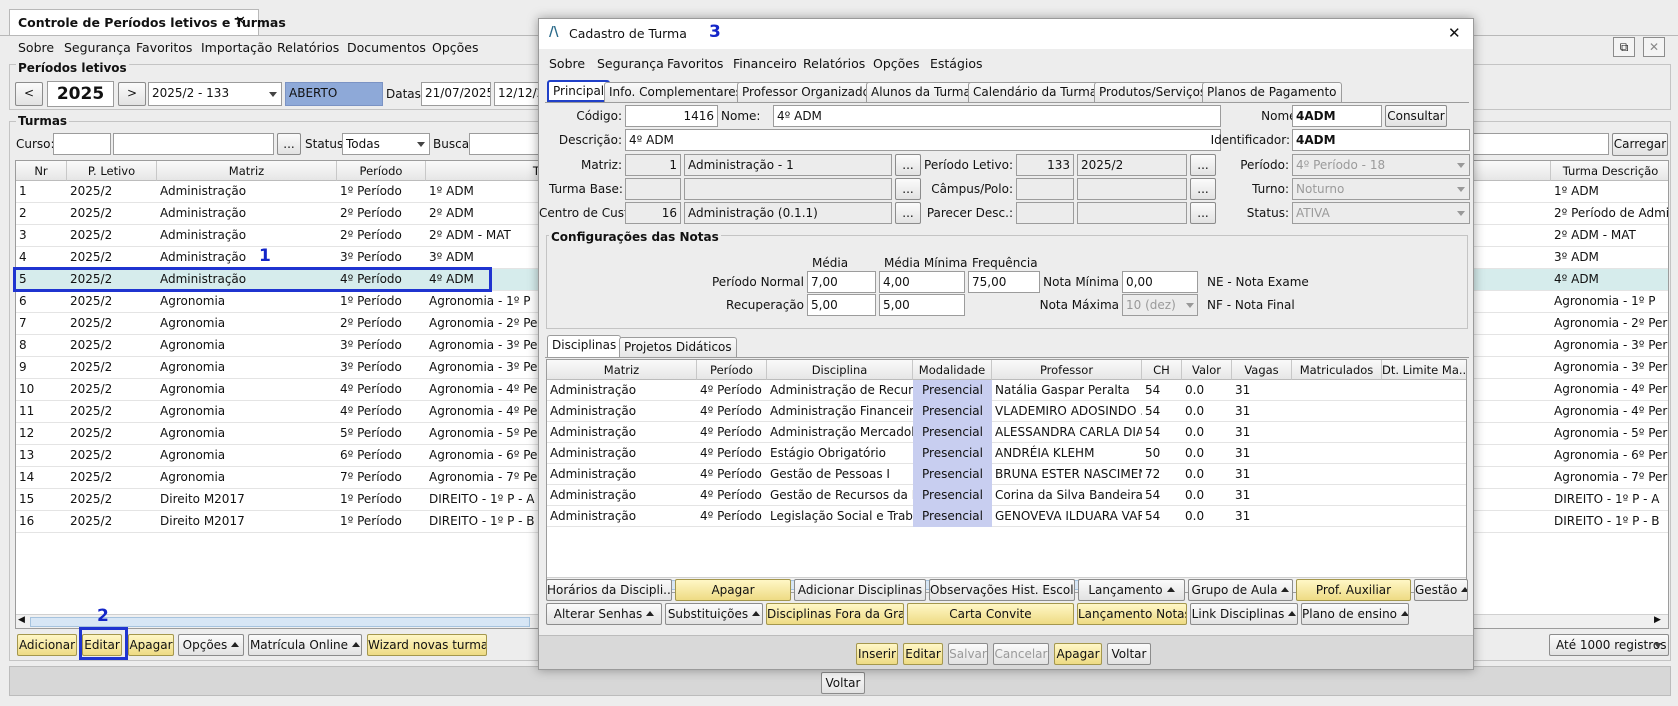  I want to click on subtab-disciplinas: Disciplinas, so click(584, 346).